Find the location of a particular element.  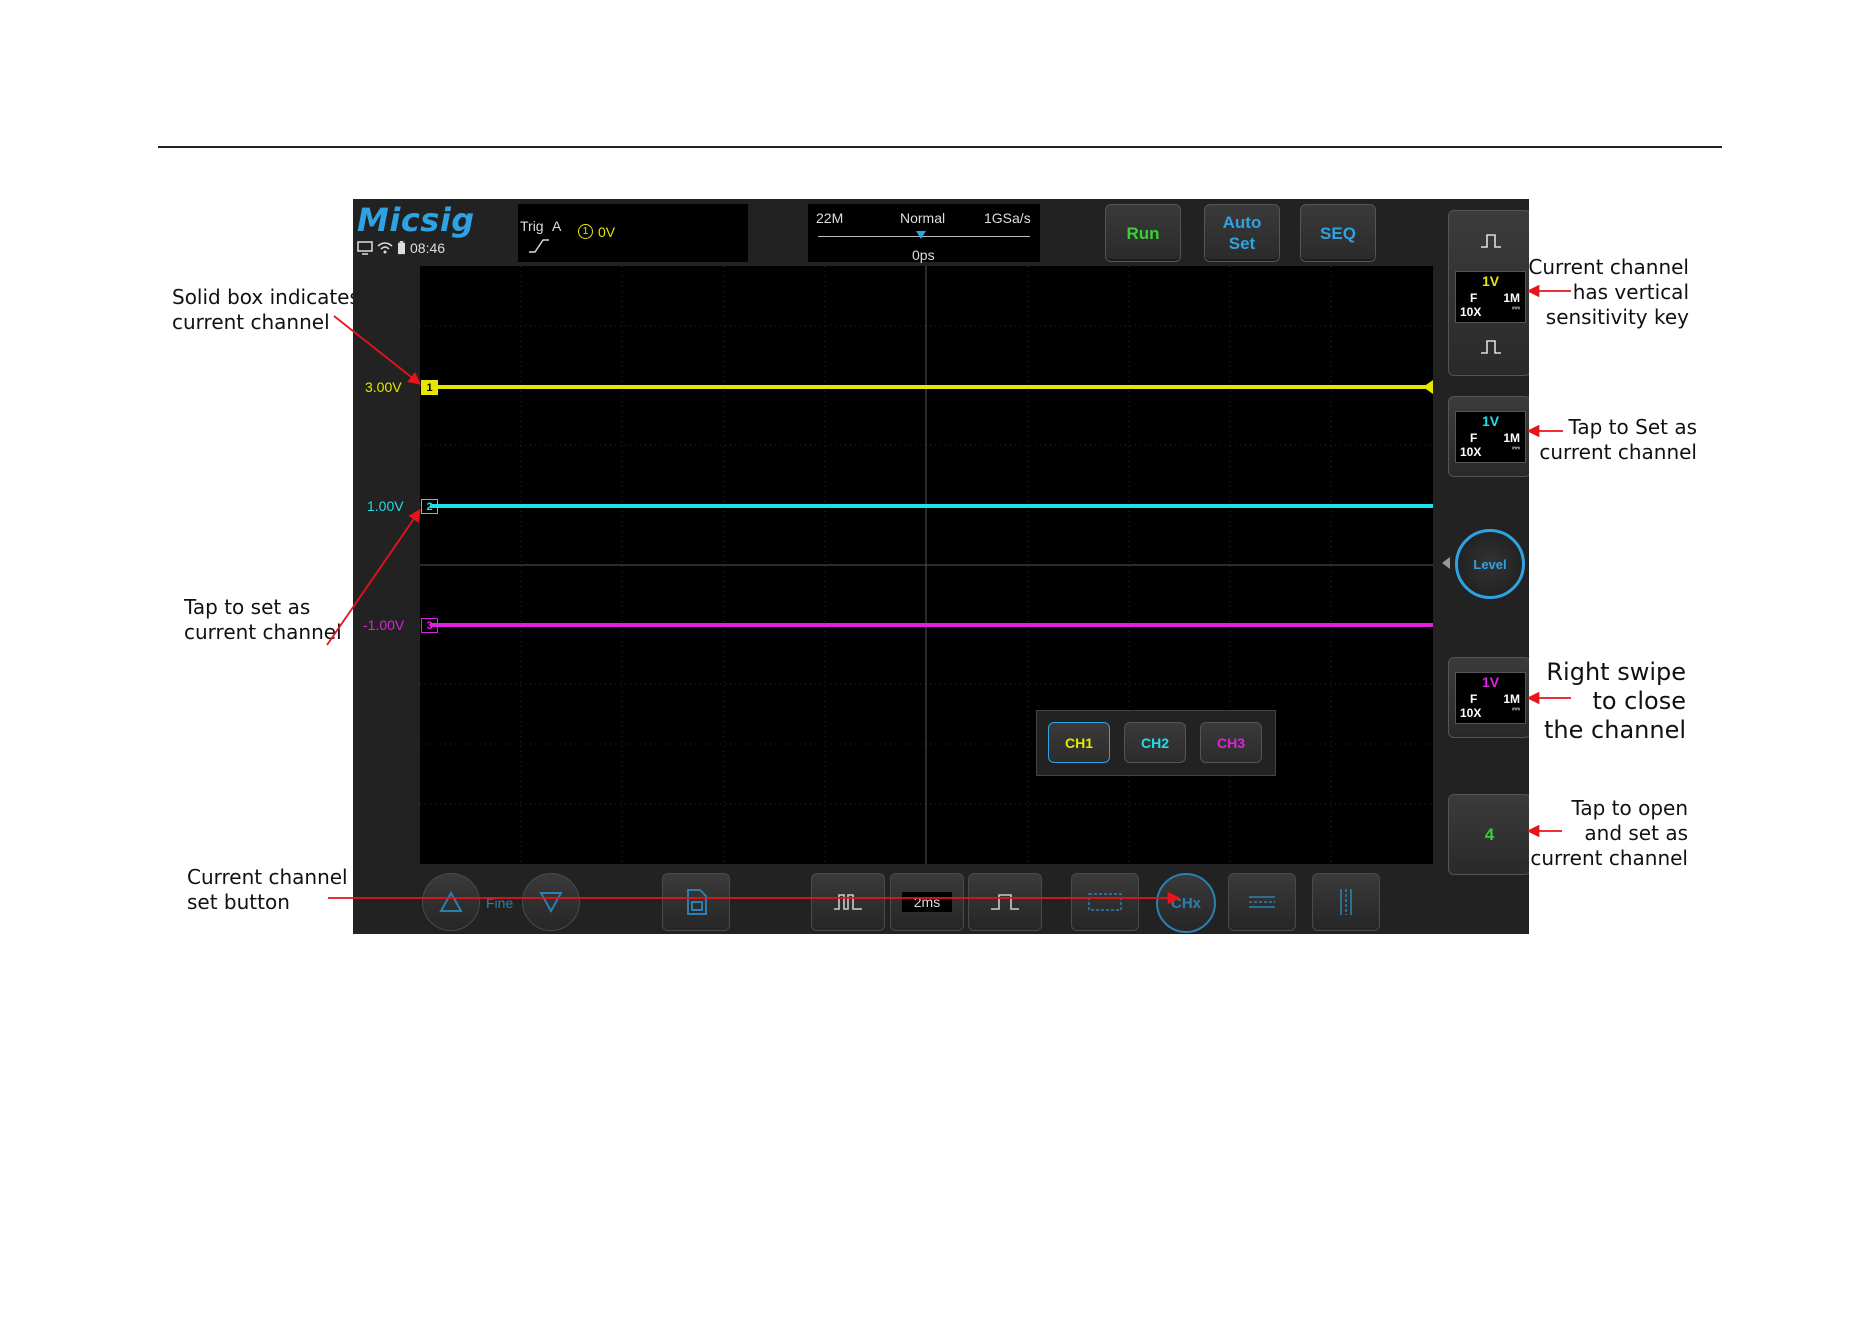

arrow-tap-to-set is located at coordinates (373, 577).